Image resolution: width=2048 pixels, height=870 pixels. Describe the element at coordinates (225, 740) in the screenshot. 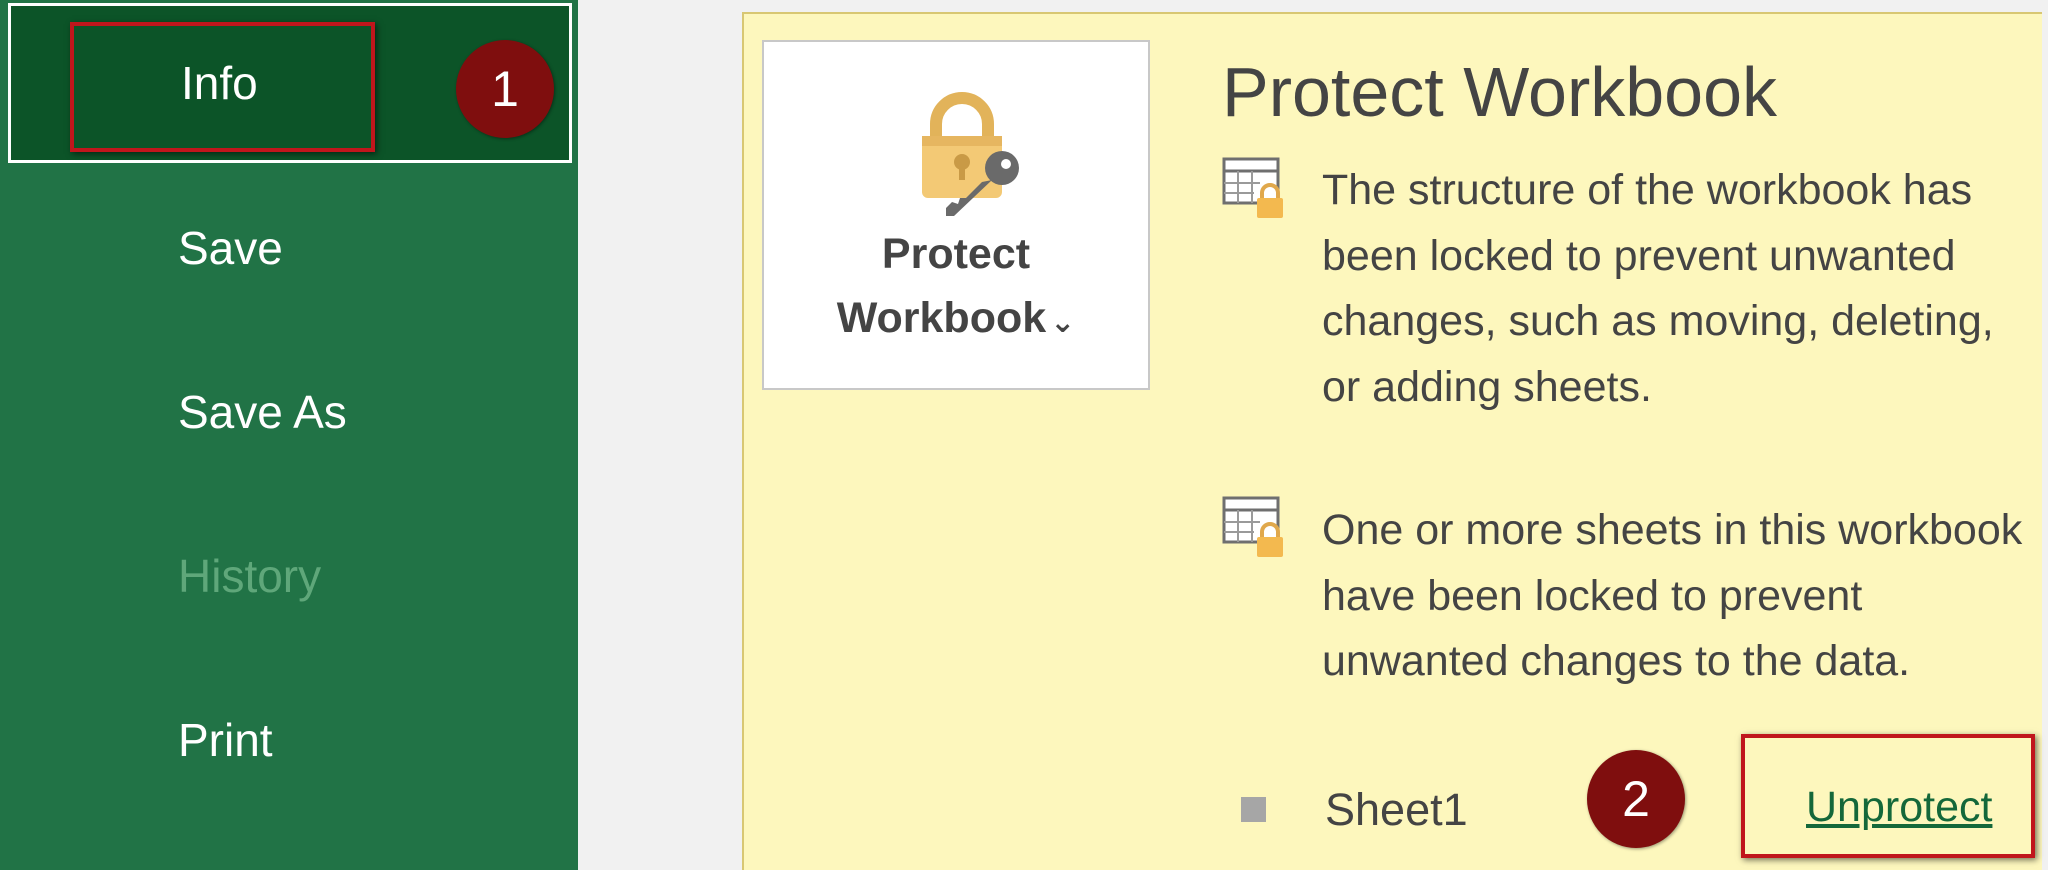

I see `sidebar-item-label: Print` at that location.